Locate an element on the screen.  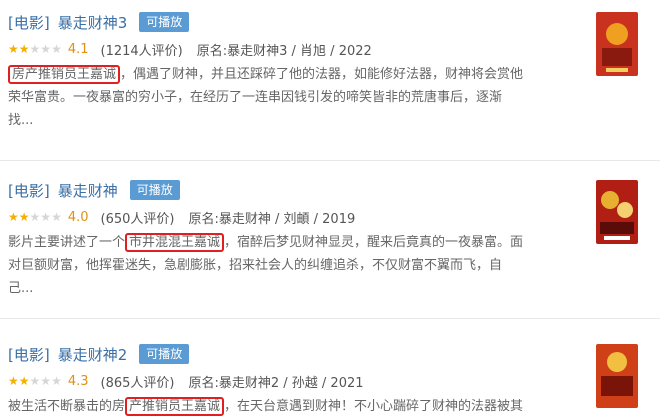
result-description: 被生活不断暴击的房 产推销员王嘉诚 ，在天台意遇到财神！不小心踹碎了财神的法器被其 is located at coordinates (294, 407).